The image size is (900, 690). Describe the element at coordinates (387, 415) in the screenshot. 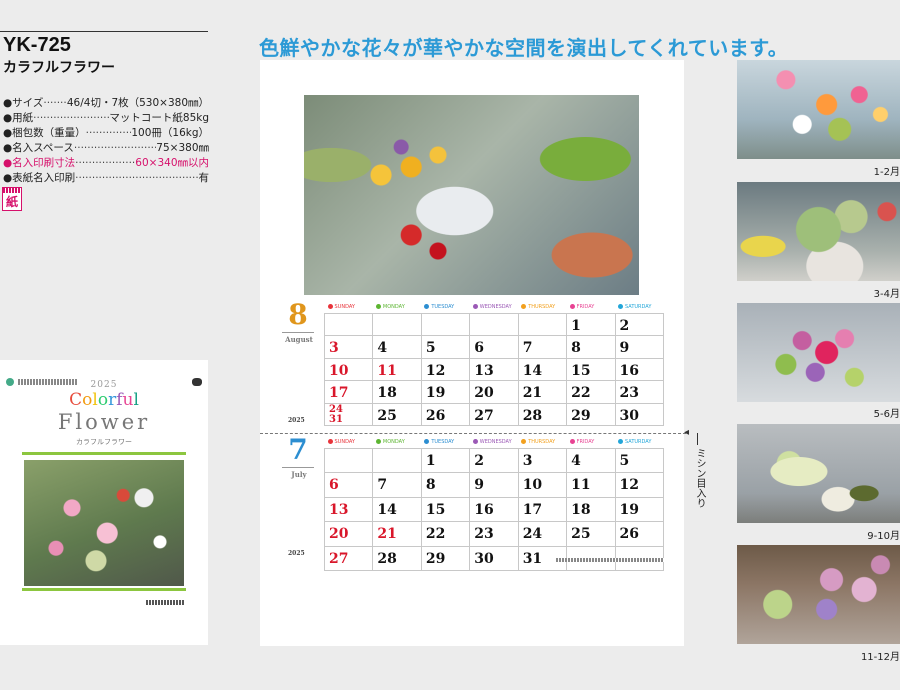

I see `day-number: 25` at that location.